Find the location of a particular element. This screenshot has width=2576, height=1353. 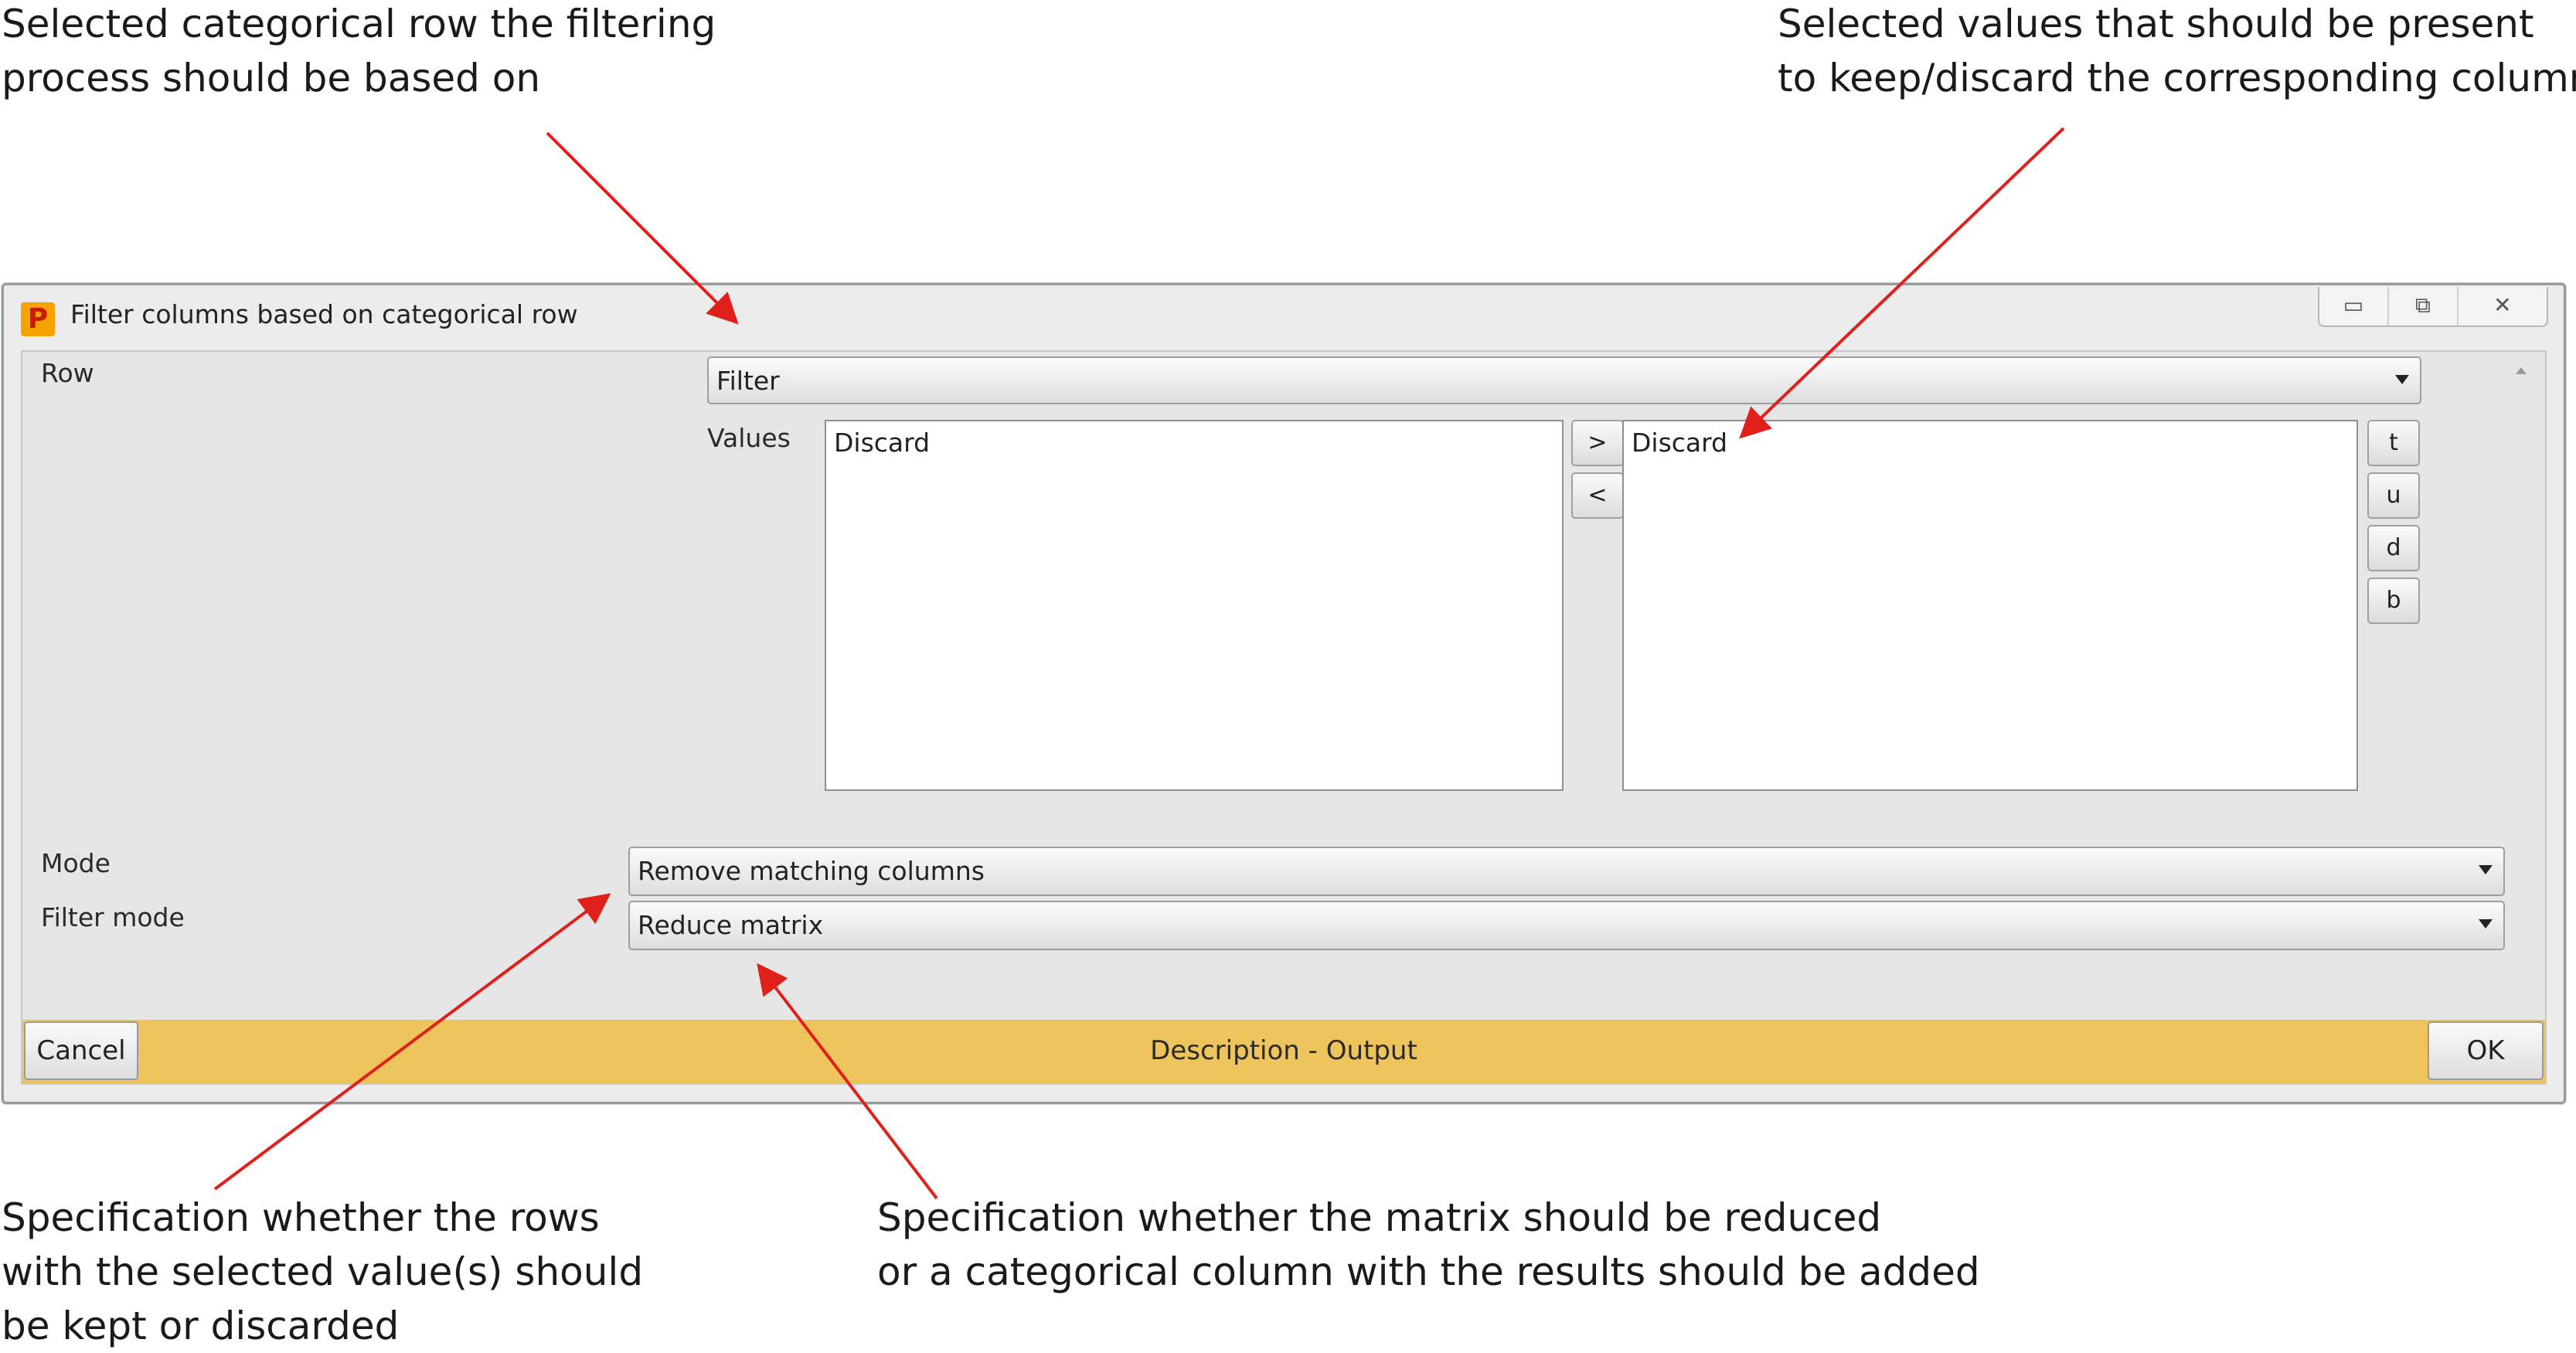

move-down-button: d is located at coordinates (2393, 548).